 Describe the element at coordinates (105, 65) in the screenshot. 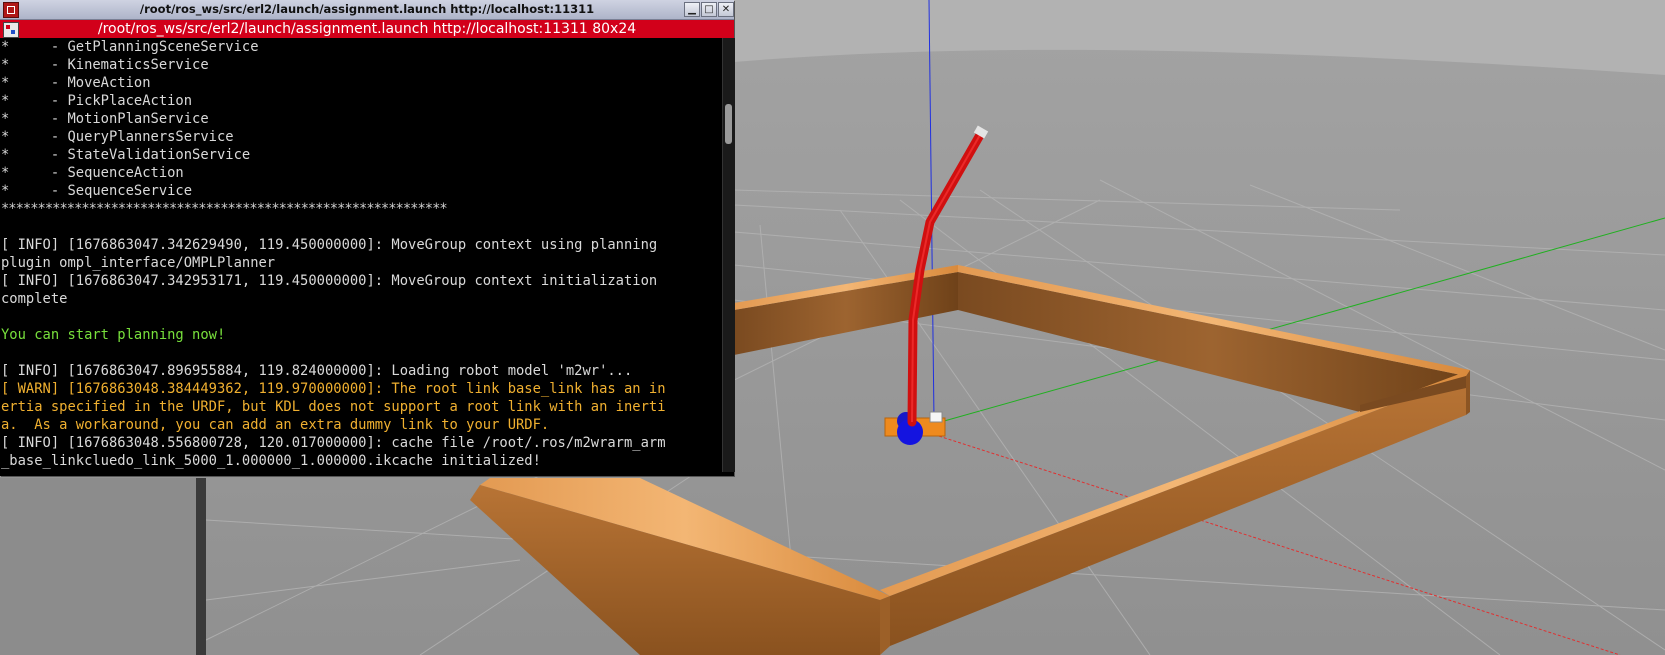

I see `terminal-line: * - KinematicsService` at that location.